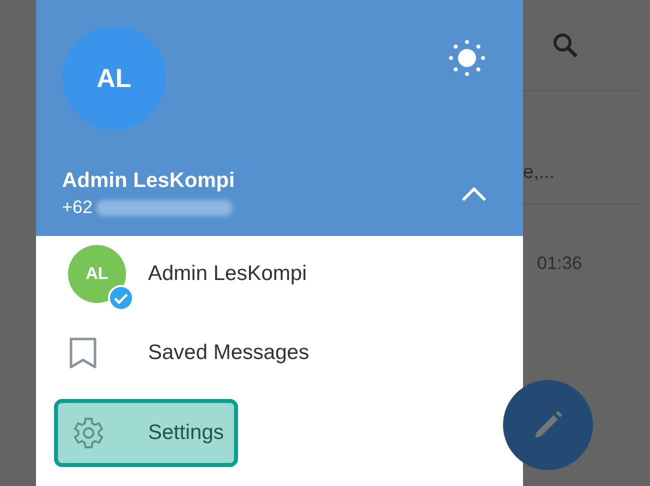  Describe the element at coordinates (83, 353) in the screenshot. I see `bookmark-icon` at that location.